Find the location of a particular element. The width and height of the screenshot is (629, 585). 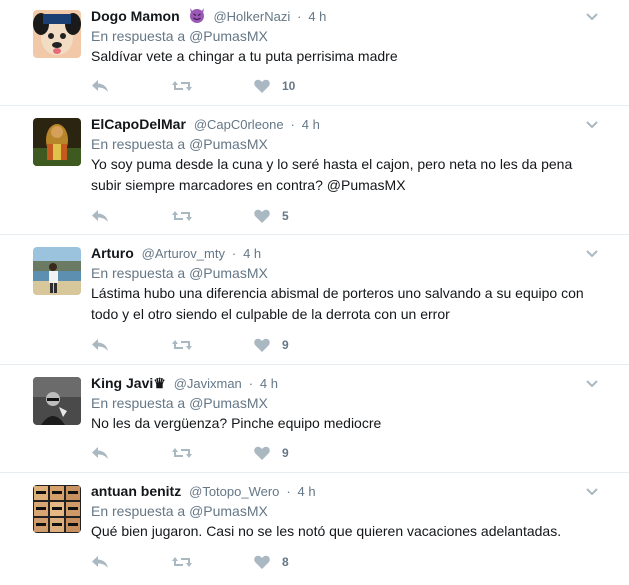

display-name: antuan benitz is located at coordinates (136, 491).